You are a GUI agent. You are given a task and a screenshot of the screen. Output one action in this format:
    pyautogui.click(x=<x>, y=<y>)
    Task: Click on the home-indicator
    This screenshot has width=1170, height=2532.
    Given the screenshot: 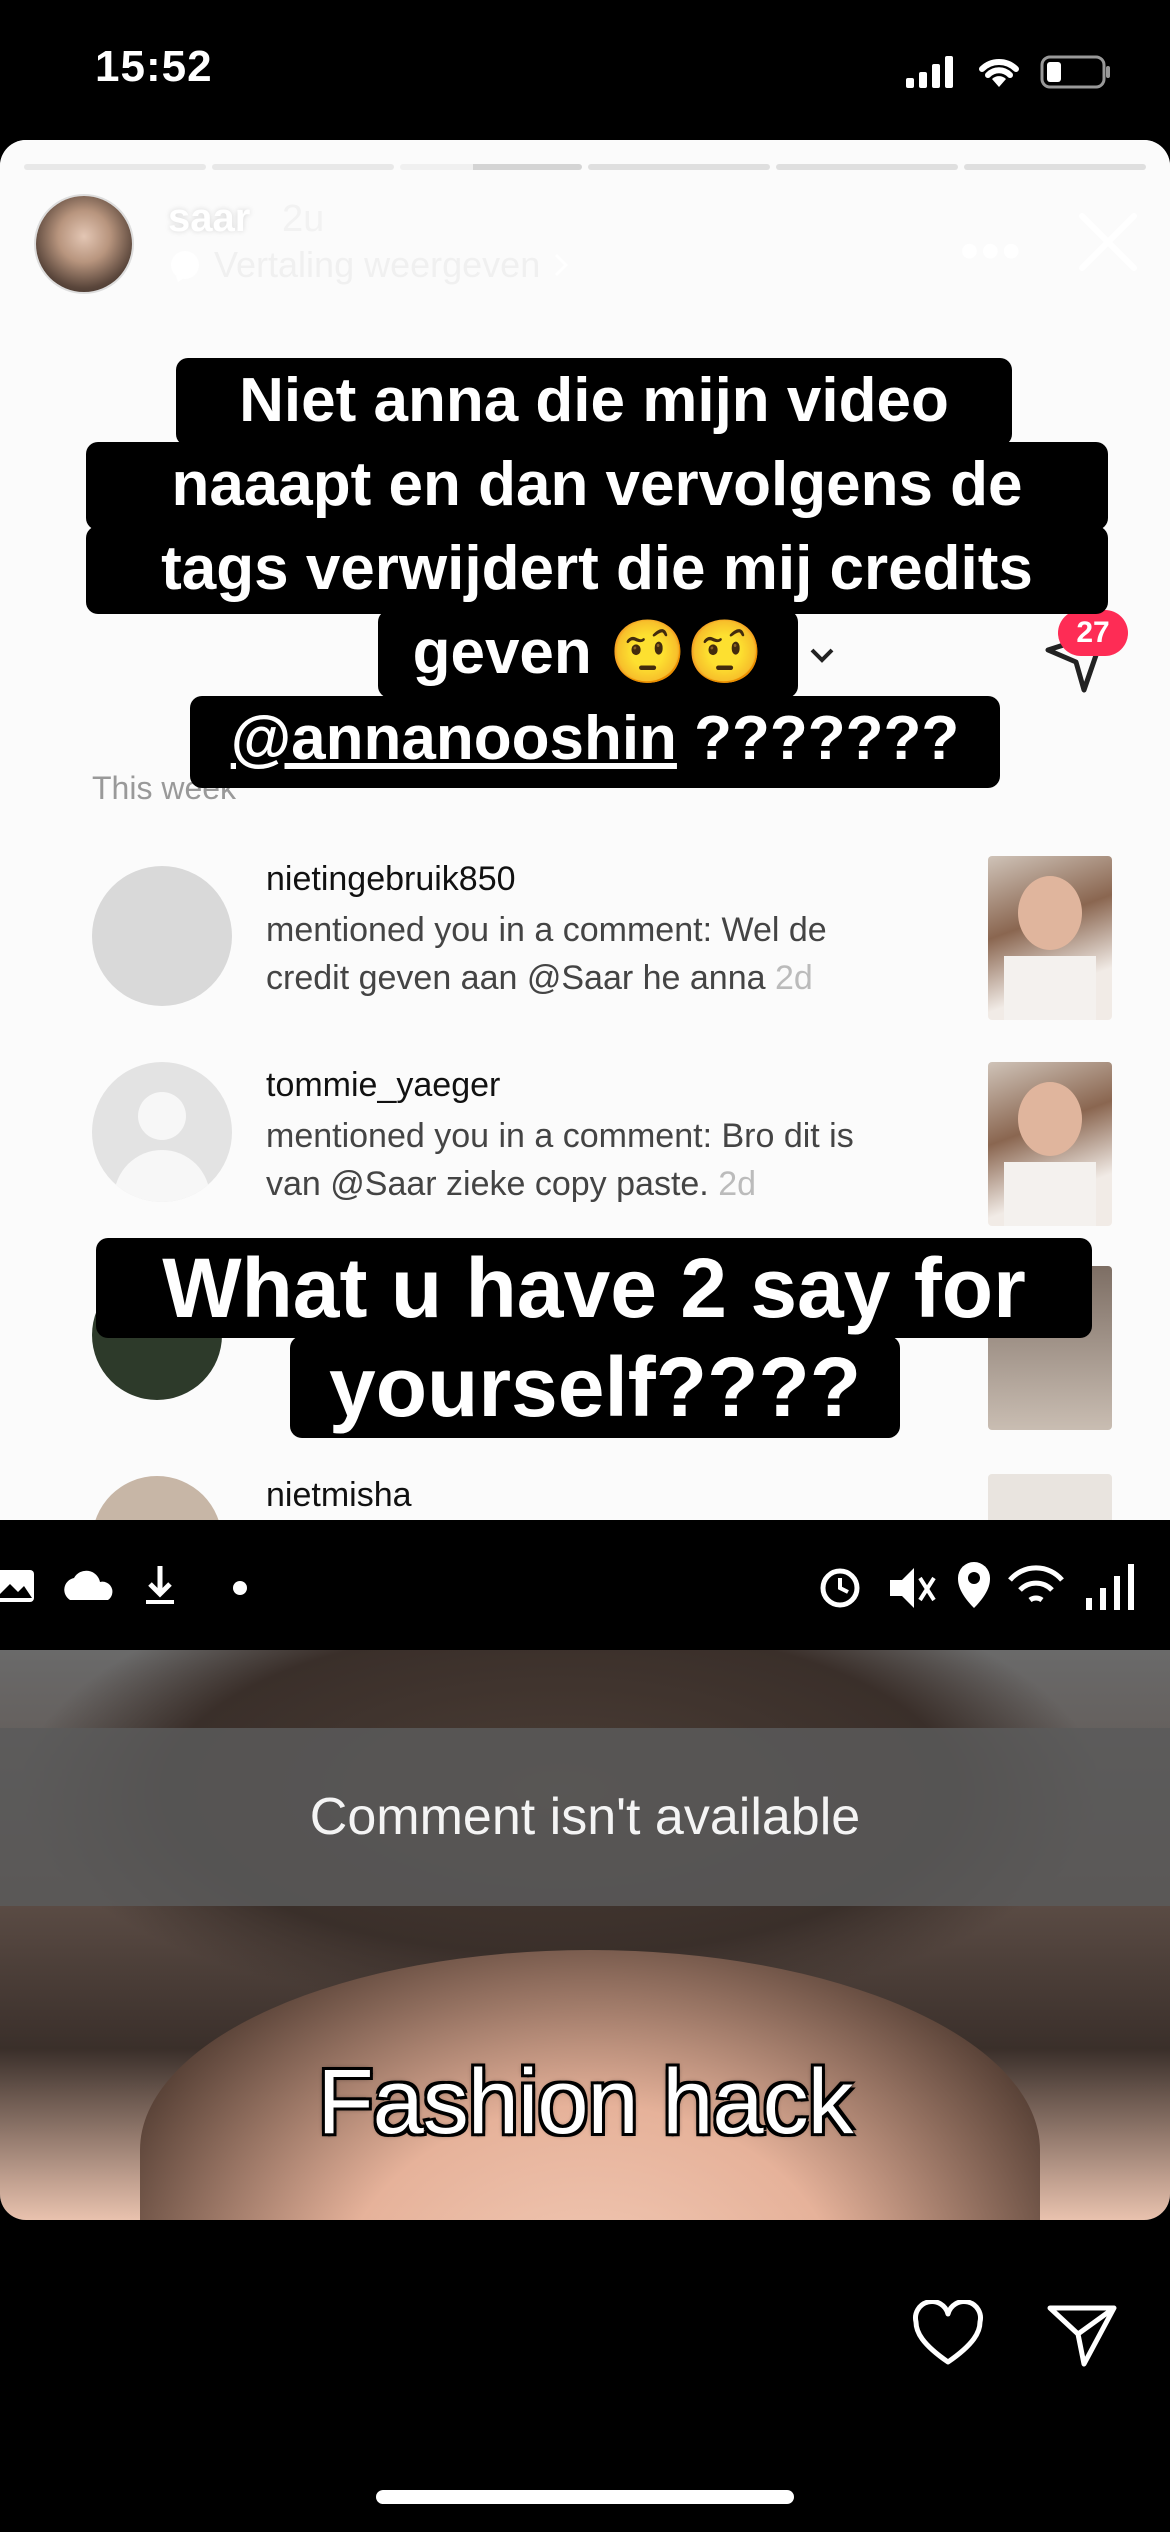 What is the action you would take?
    pyautogui.click(x=585, y=2497)
    